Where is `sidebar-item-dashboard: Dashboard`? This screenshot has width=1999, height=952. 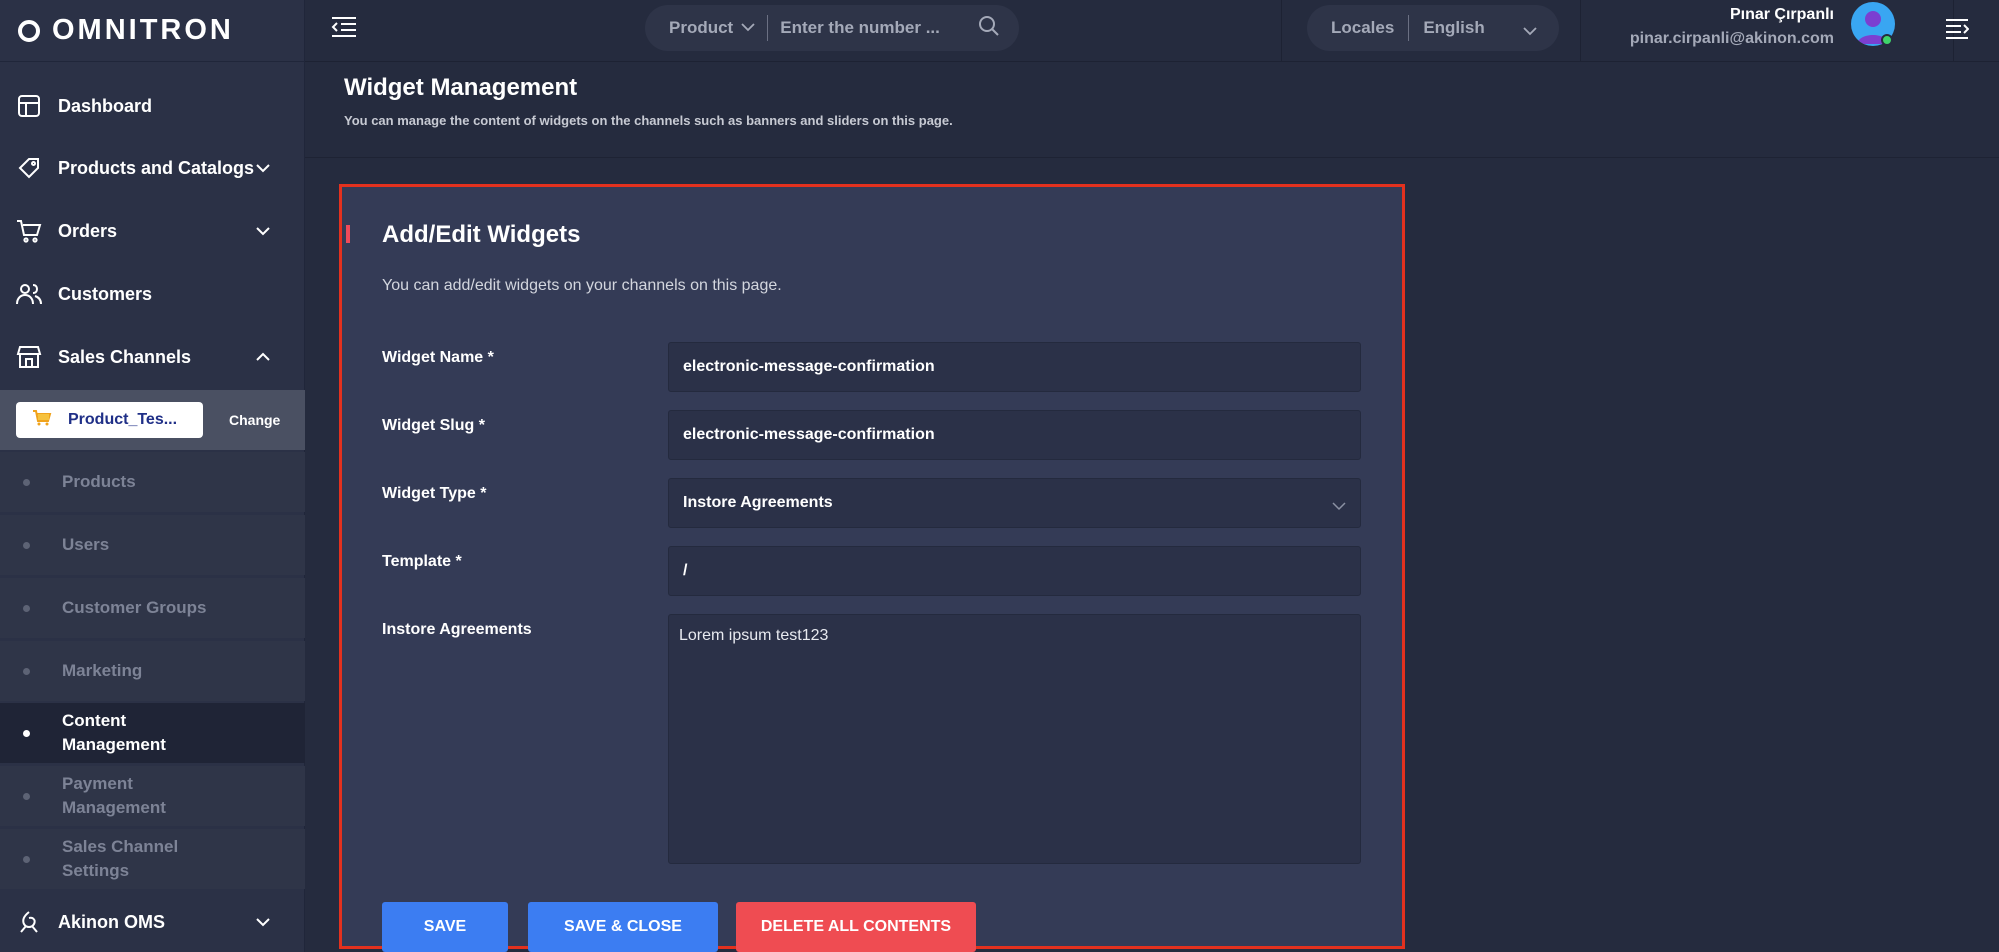
sidebar-item-dashboard: Dashboard is located at coordinates (152, 106).